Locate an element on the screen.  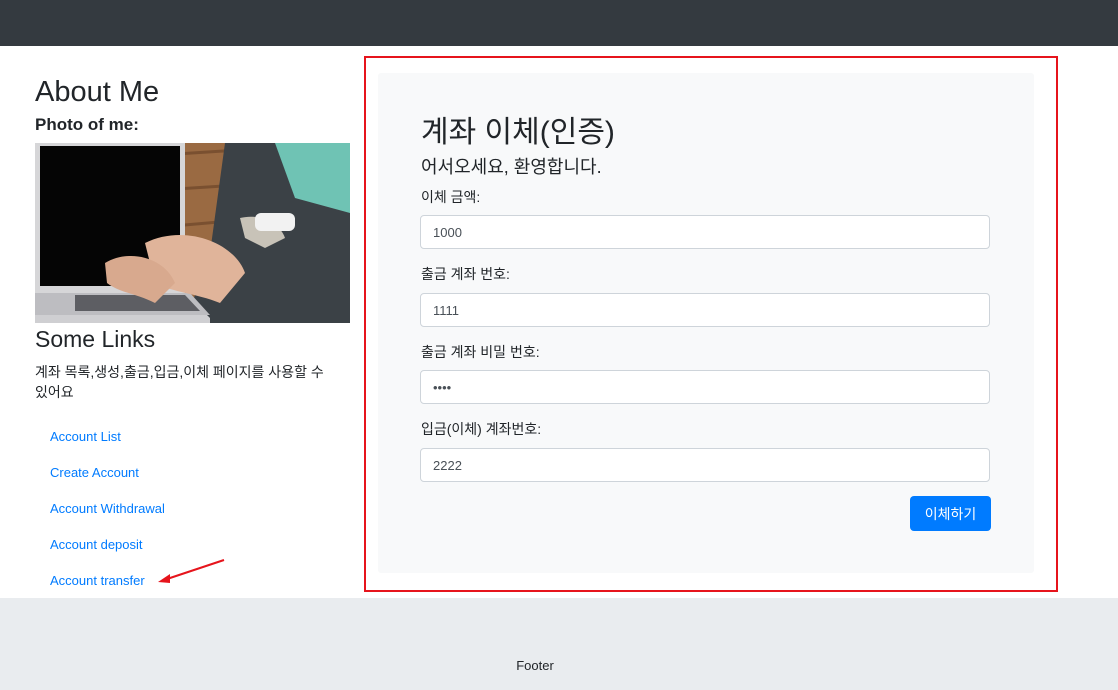
profile-photo is located at coordinates (192, 233).